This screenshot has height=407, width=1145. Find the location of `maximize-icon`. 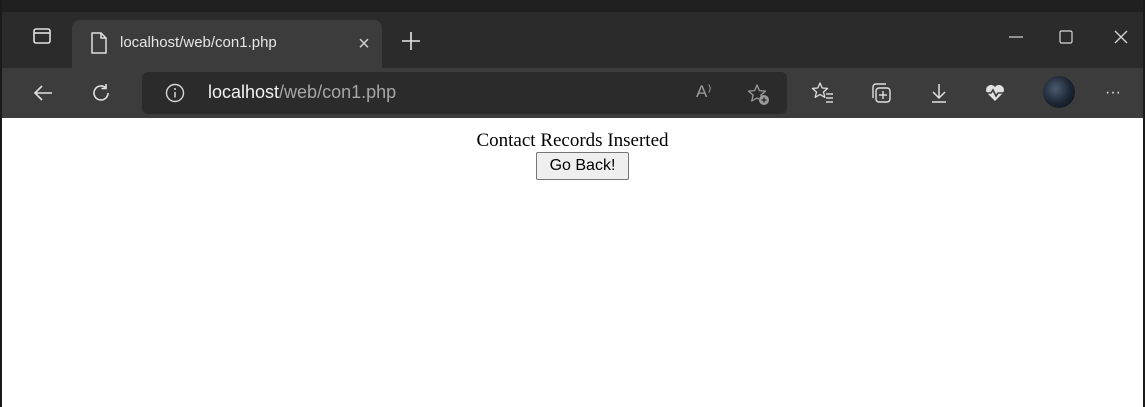

maximize-icon is located at coordinates (1066, 37).